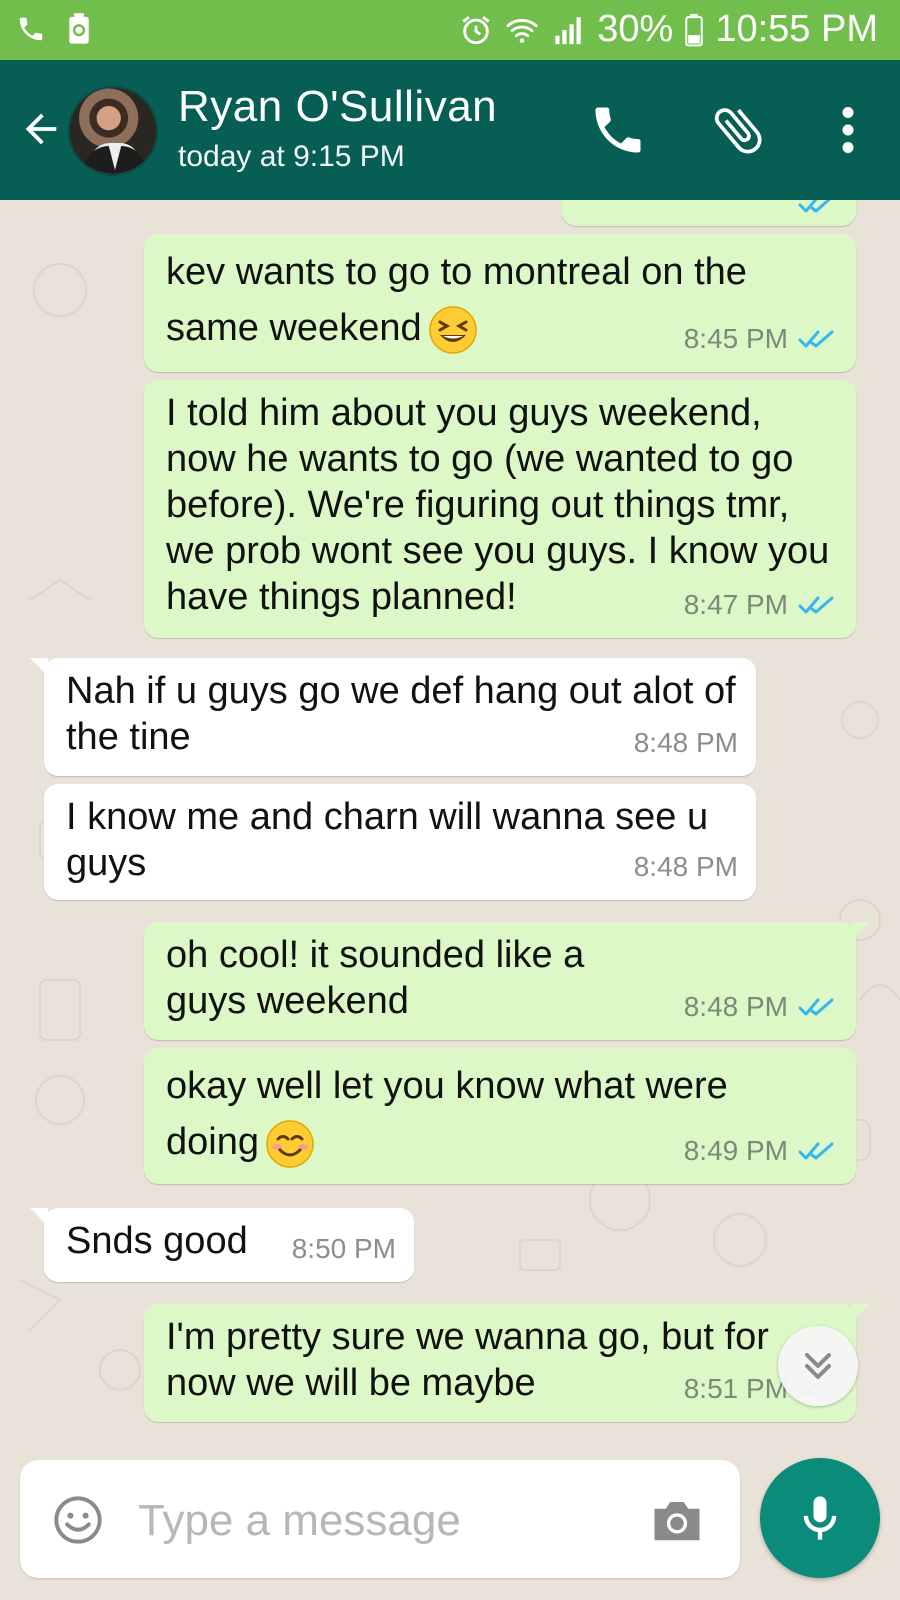 Image resolution: width=900 pixels, height=1600 pixels. What do you see at coordinates (796, 29) in the screenshot?
I see `clock: 10:55 PM` at bounding box center [796, 29].